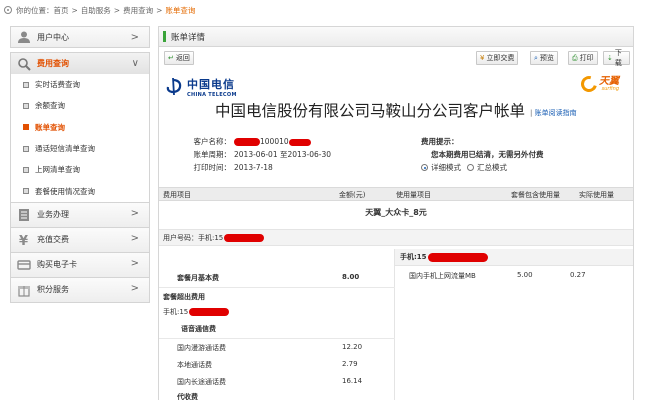  I want to click on breadcrumb-home: 首页, so click(61, 10).